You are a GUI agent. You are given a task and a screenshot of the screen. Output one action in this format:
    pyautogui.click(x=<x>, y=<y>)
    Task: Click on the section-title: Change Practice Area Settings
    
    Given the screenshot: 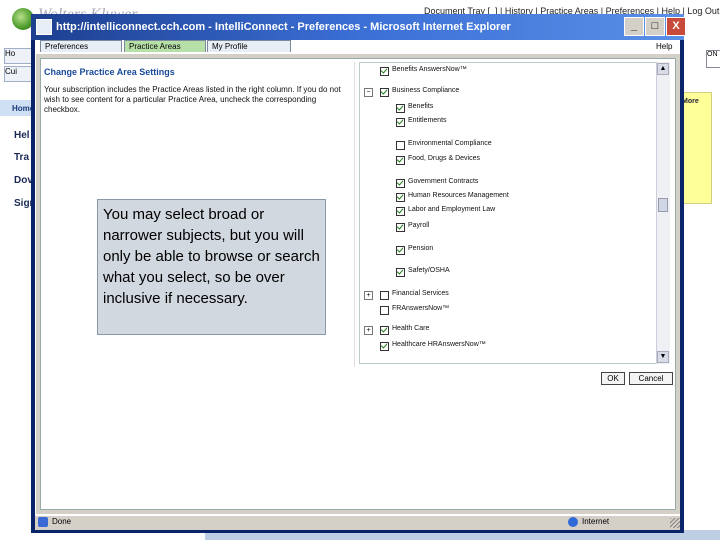 What is the action you would take?
    pyautogui.click(x=109, y=72)
    